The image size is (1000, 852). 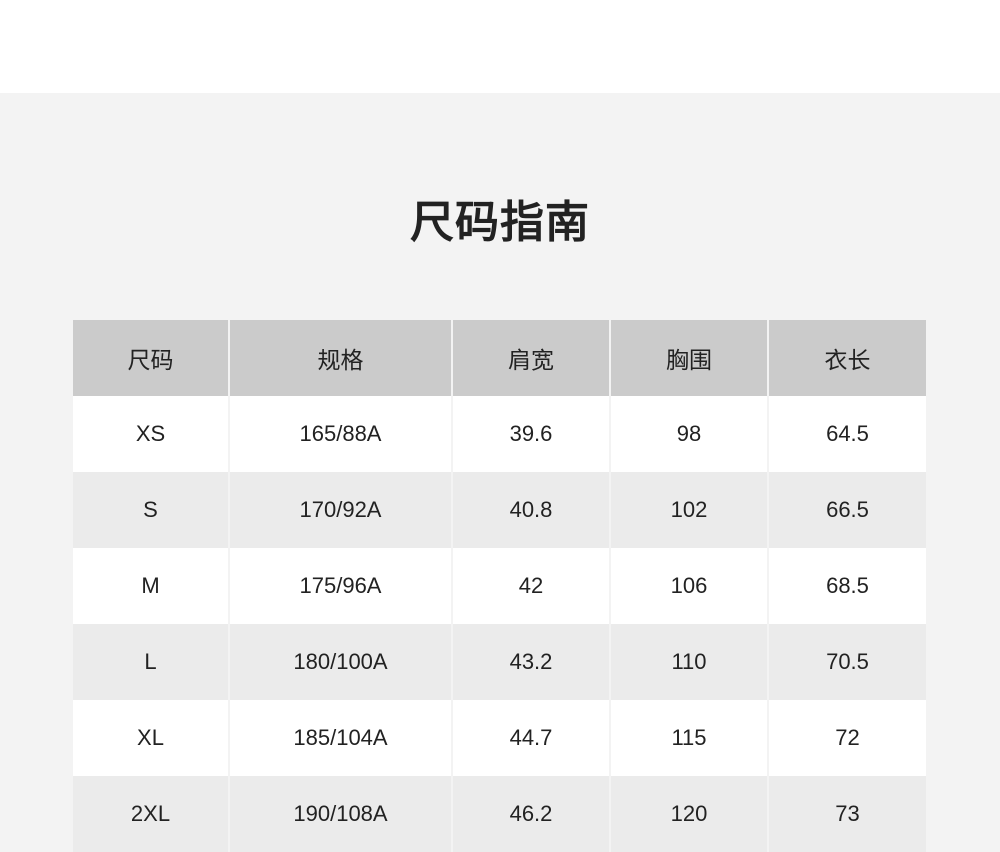 What do you see at coordinates (500, 46) in the screenshot?
I see `top-band` at bounding box center [500, 46].